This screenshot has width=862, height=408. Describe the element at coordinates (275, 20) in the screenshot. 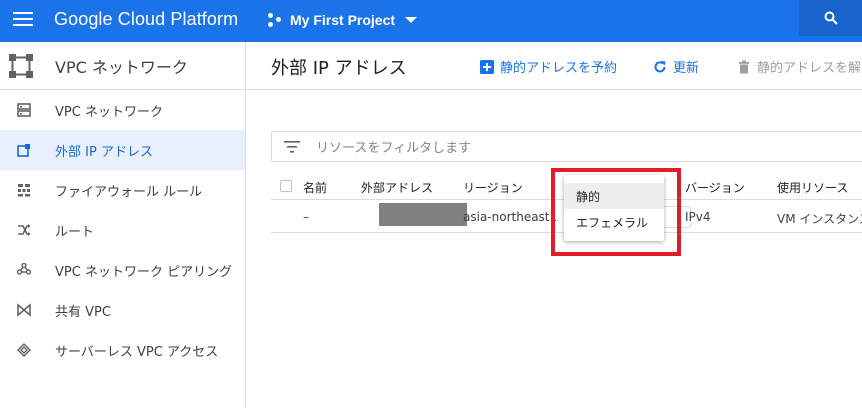

I see `project-dots-icon` at that location.